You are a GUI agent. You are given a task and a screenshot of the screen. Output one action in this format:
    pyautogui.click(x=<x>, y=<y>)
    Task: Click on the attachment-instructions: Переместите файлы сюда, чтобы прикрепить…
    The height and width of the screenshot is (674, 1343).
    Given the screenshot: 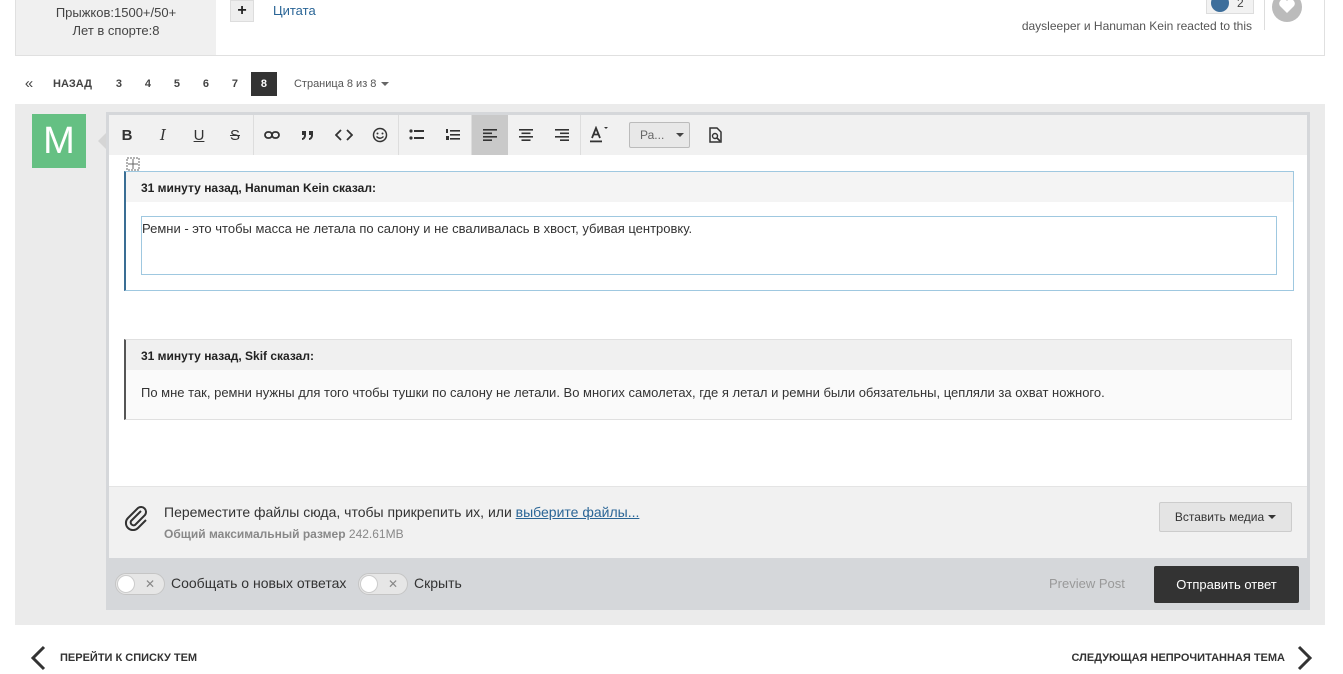 What is the action you would take?
    pyautogui.click(x=401, y=512)
    